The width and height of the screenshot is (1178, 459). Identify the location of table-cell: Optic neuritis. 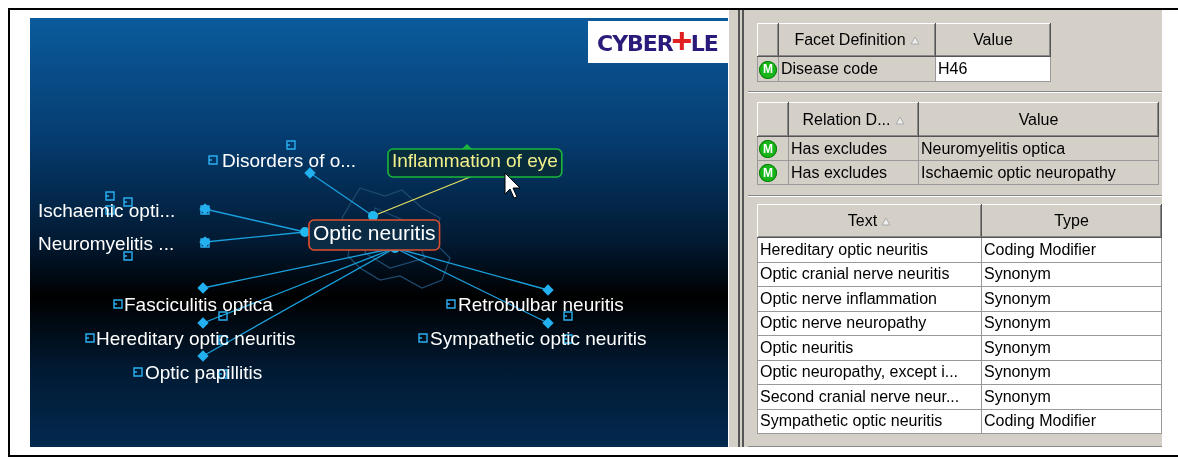
(869, 347).